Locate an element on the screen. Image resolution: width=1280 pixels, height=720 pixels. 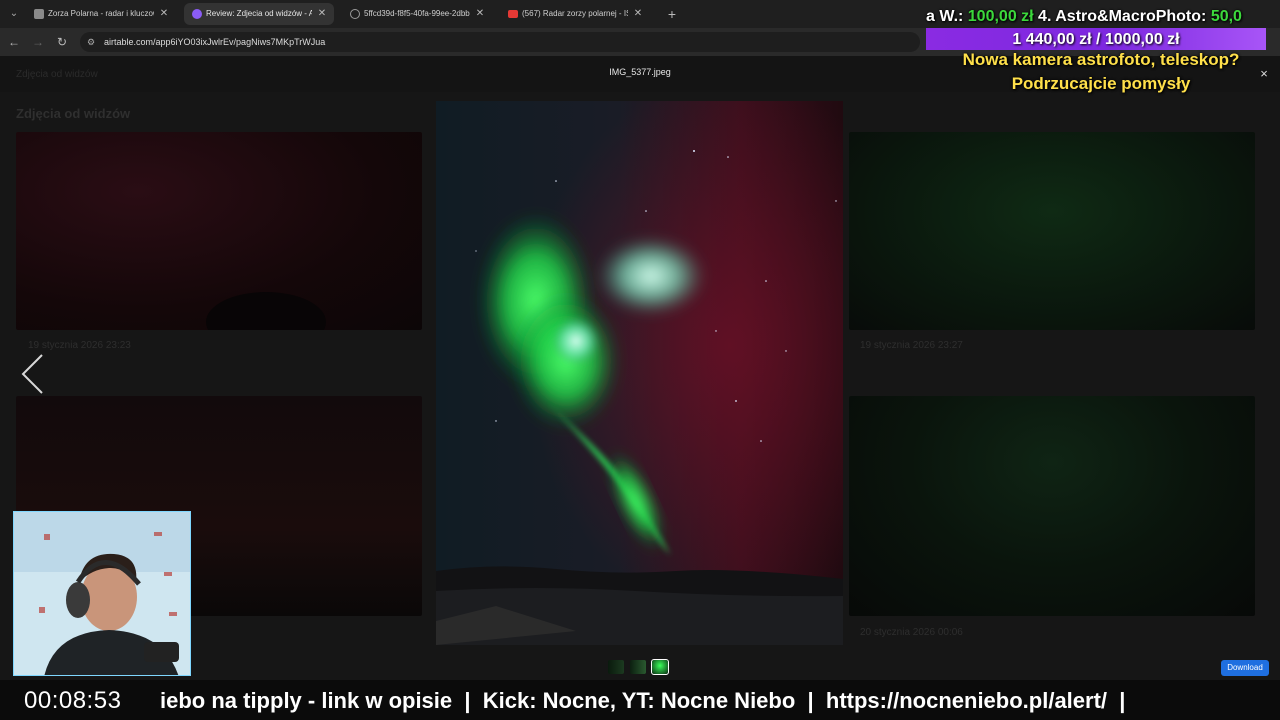
donation-amount: 50,0 is located at coordinates (1226, 16).